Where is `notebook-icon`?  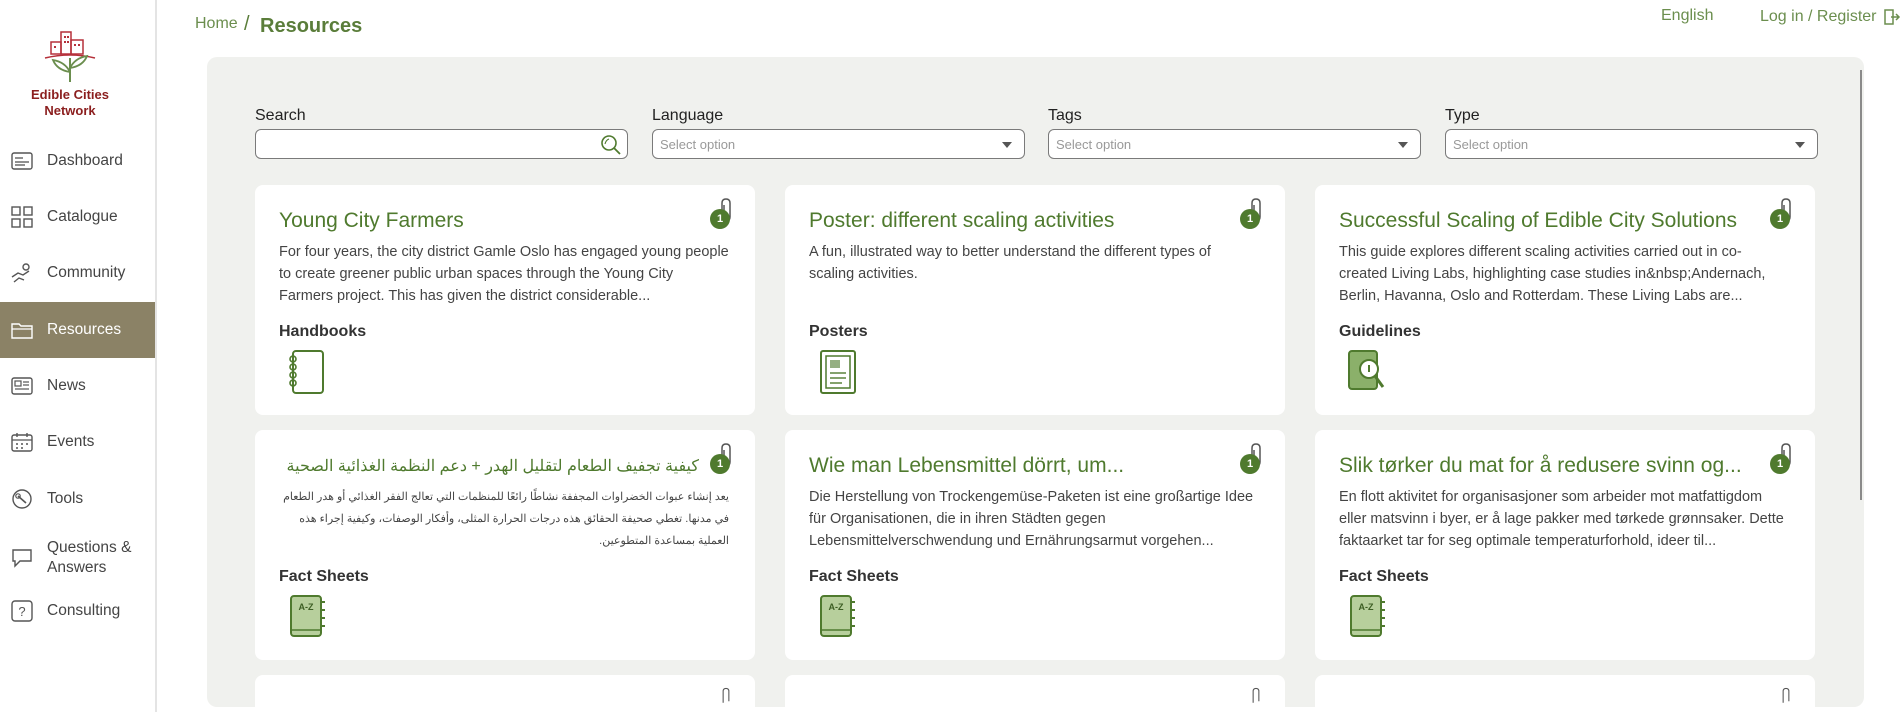 notebook-icon is located at coordinates (306, 372).